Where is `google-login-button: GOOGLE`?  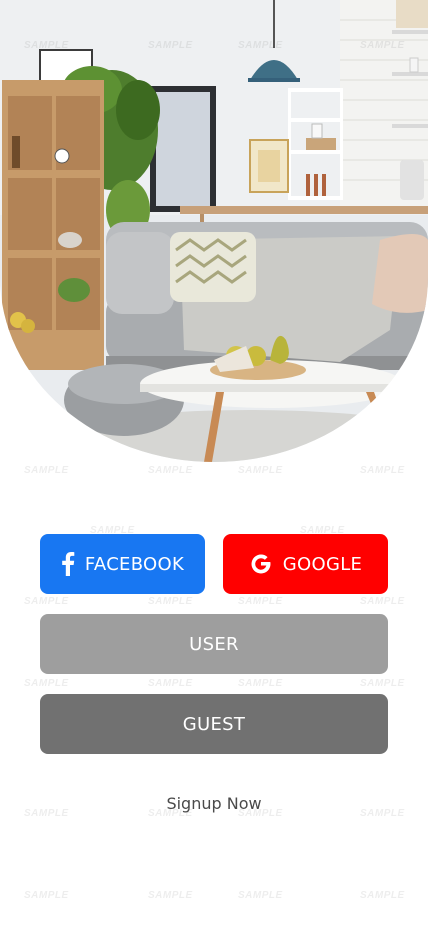
google-login-button: GOOGLE is located at coordinates (305, 564).